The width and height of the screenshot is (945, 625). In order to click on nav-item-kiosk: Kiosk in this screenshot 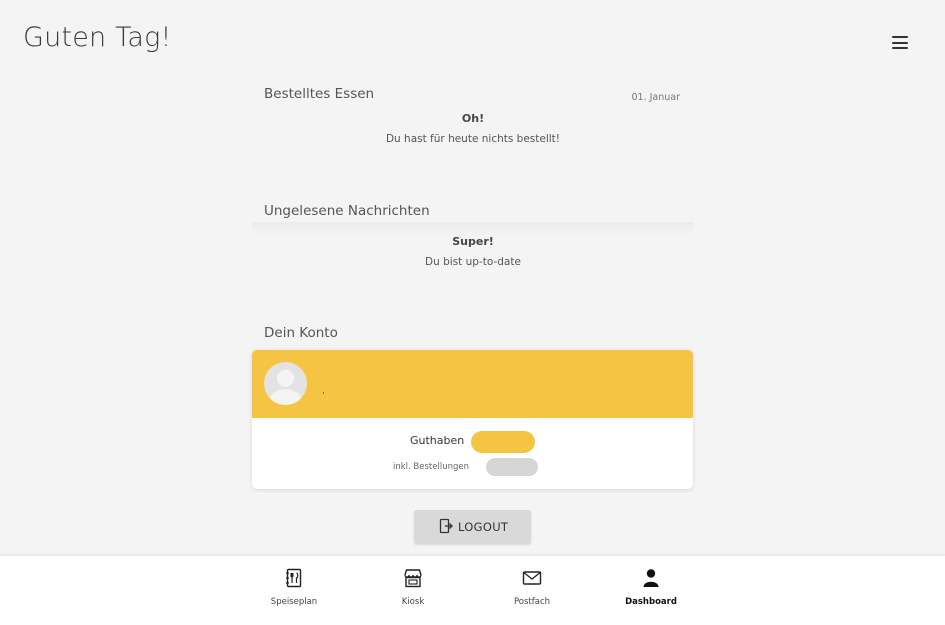, I will do `click(413, 590)`.